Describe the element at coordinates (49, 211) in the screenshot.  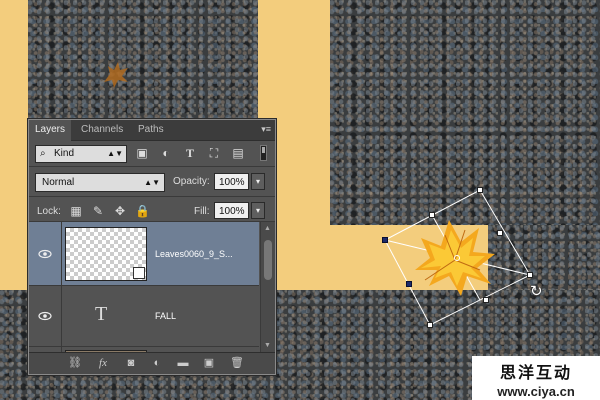
I see `lock-label: Lock:` at that location.